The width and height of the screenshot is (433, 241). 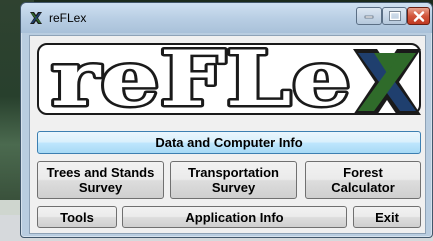 What do you see at coordinates (229, 142) in the screenshot?
I see `data-computer-info-button: Data and Computer Info` at bounding box center [229, 142].